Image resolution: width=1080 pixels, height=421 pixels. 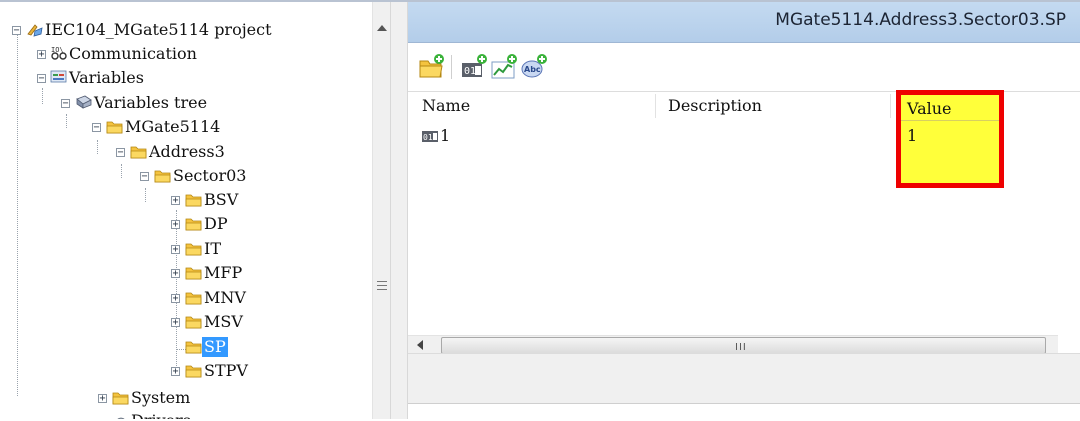 I want to click on scrollbar-grip-icon, so click(x=382, y=287).